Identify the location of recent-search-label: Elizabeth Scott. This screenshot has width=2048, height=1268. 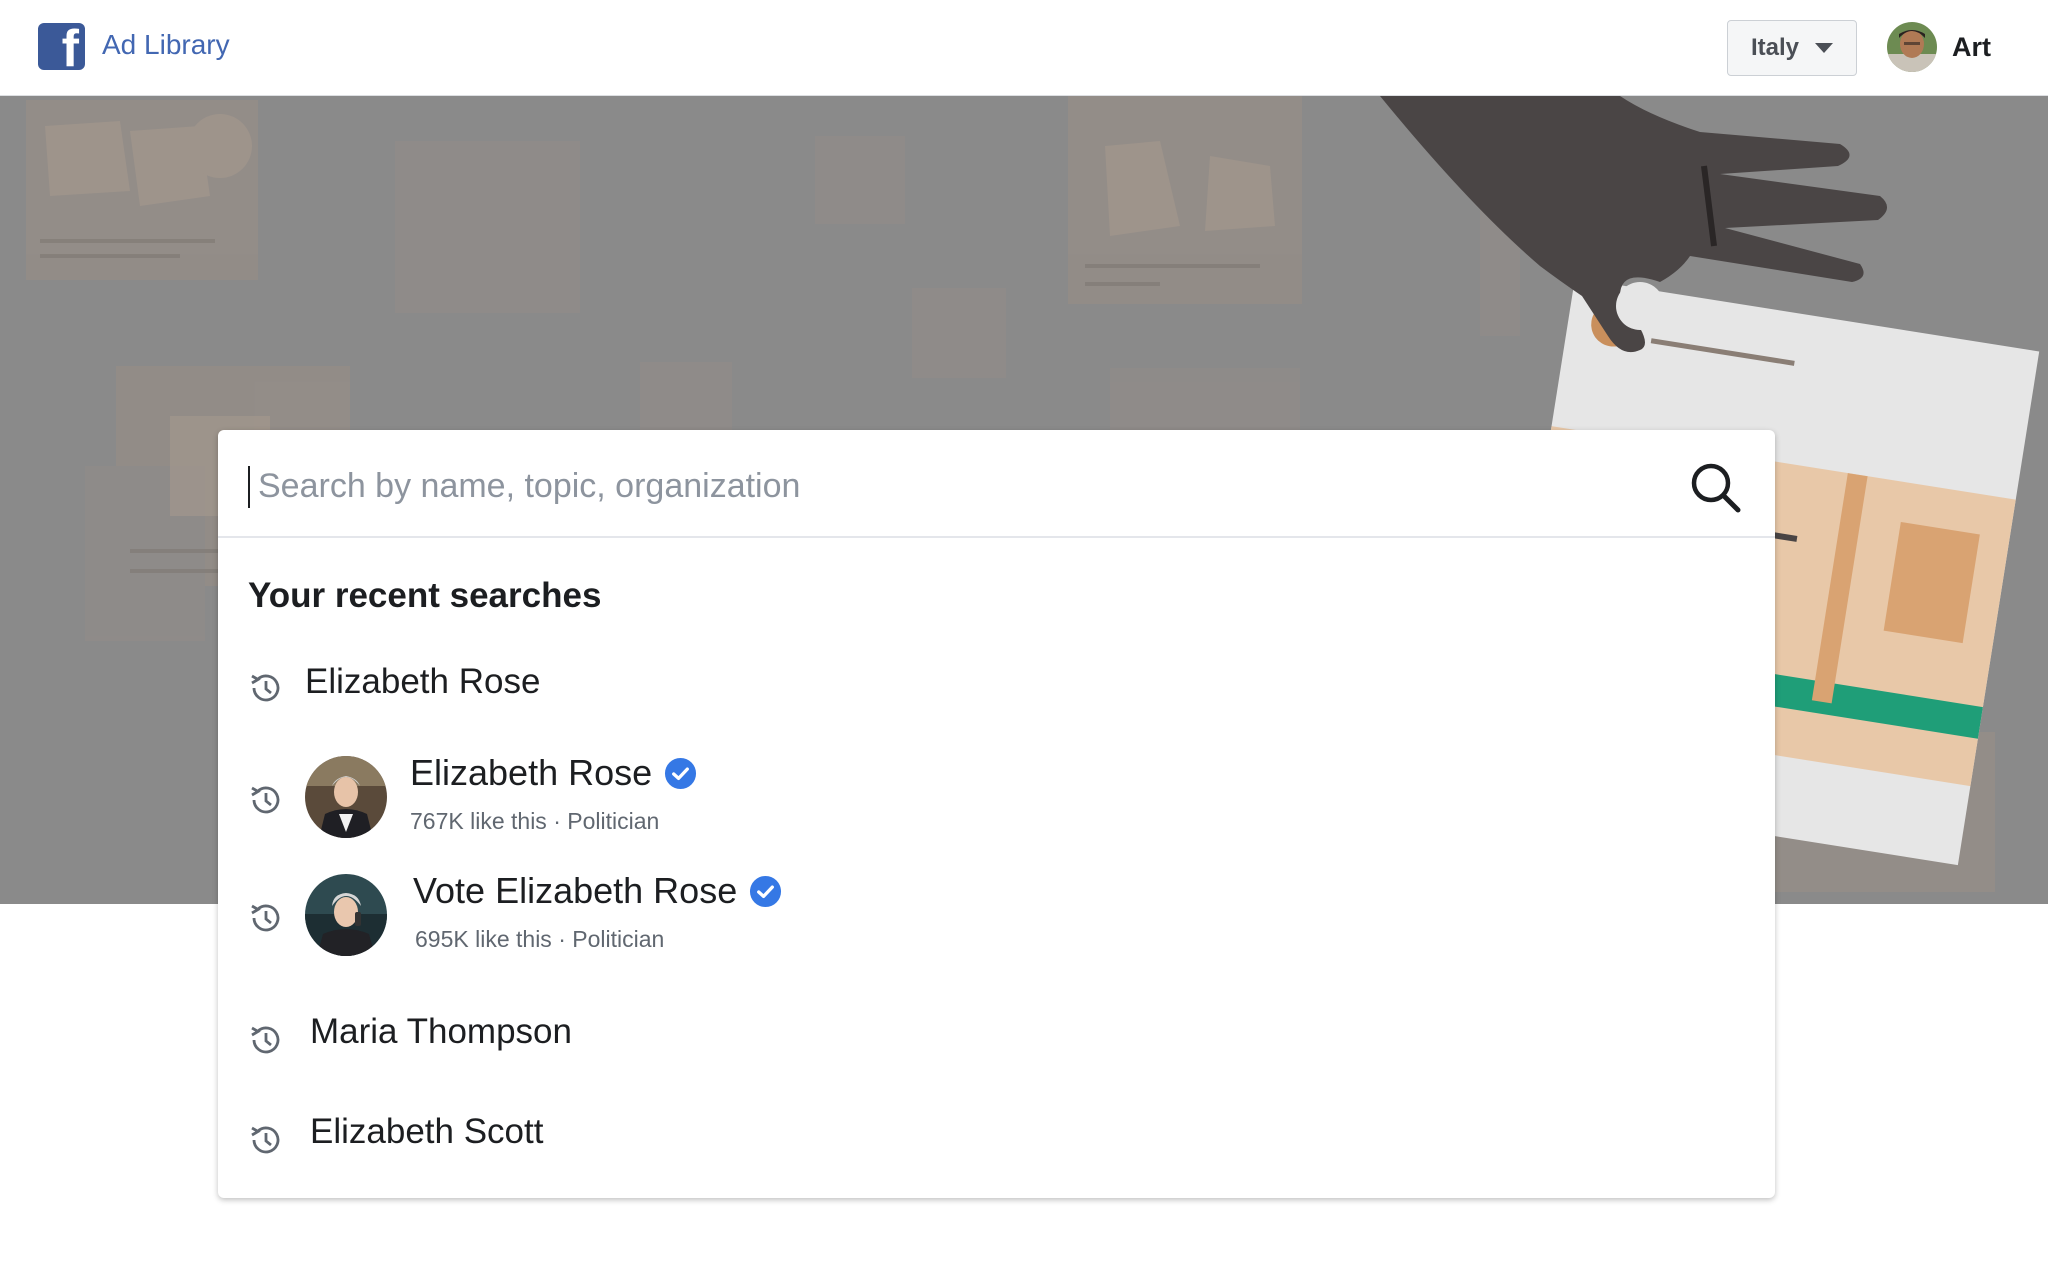
(427, 1131).